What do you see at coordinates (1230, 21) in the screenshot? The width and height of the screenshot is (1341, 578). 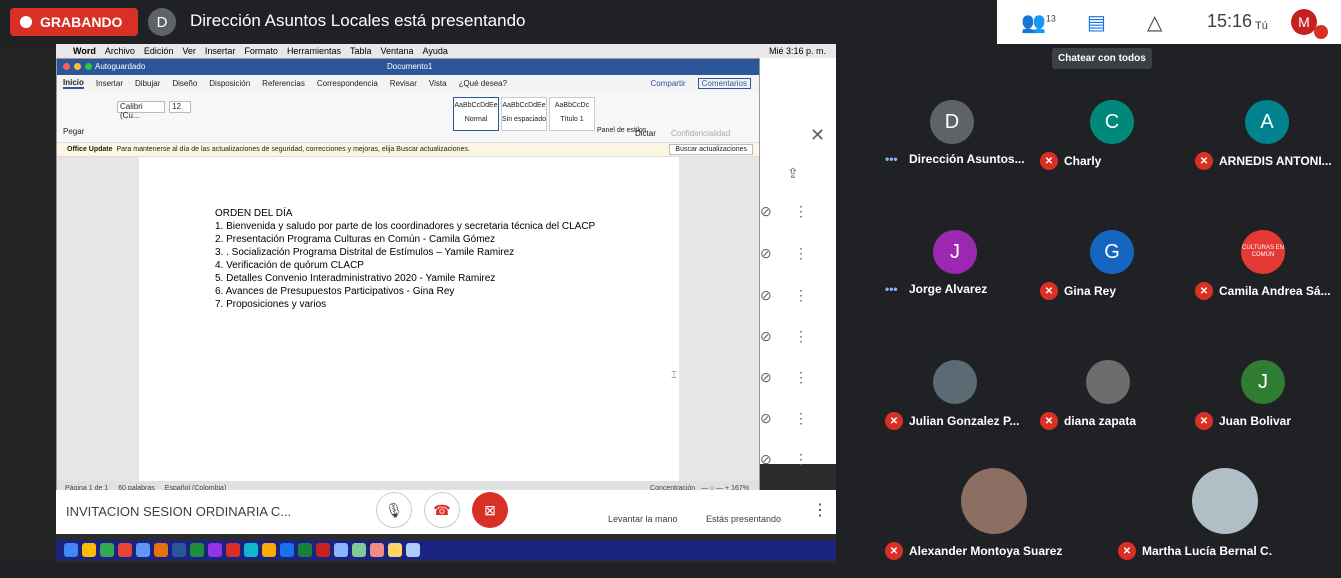 I see `clock: 15:16` at bounding box center [1230, 21].